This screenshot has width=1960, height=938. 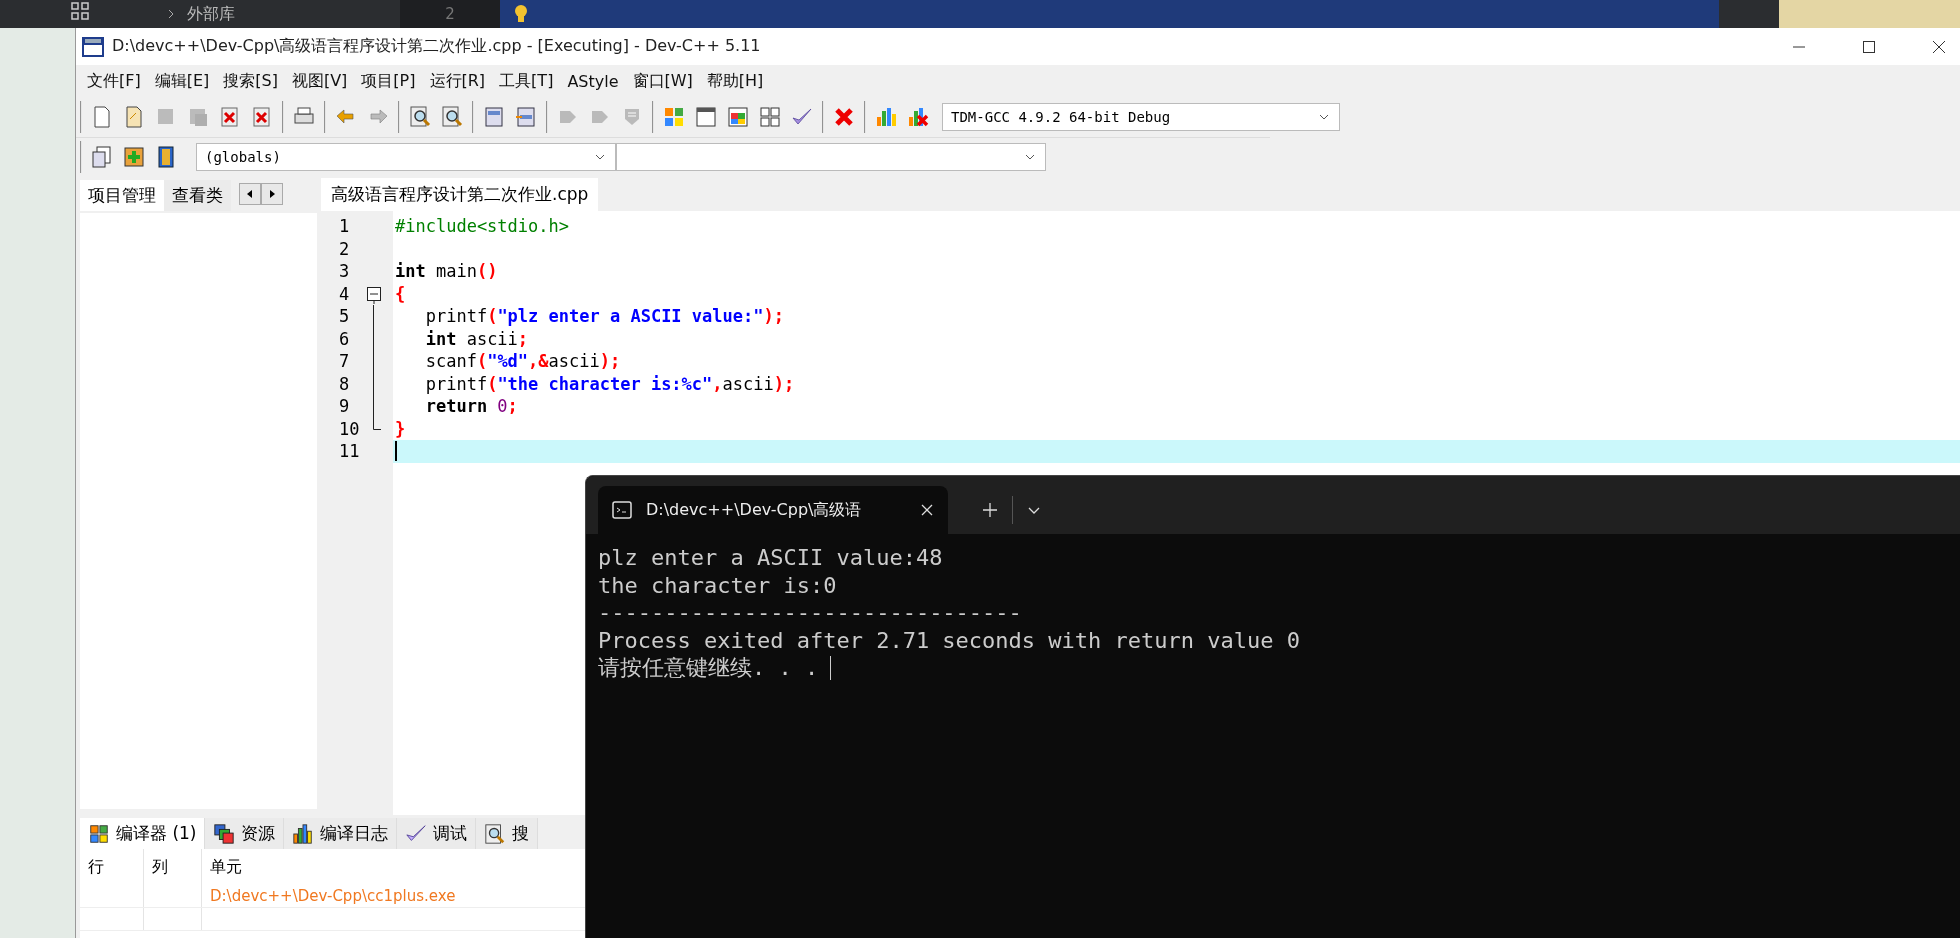 I want to click on tree-item: 外部库, so click(x=211, y=14).